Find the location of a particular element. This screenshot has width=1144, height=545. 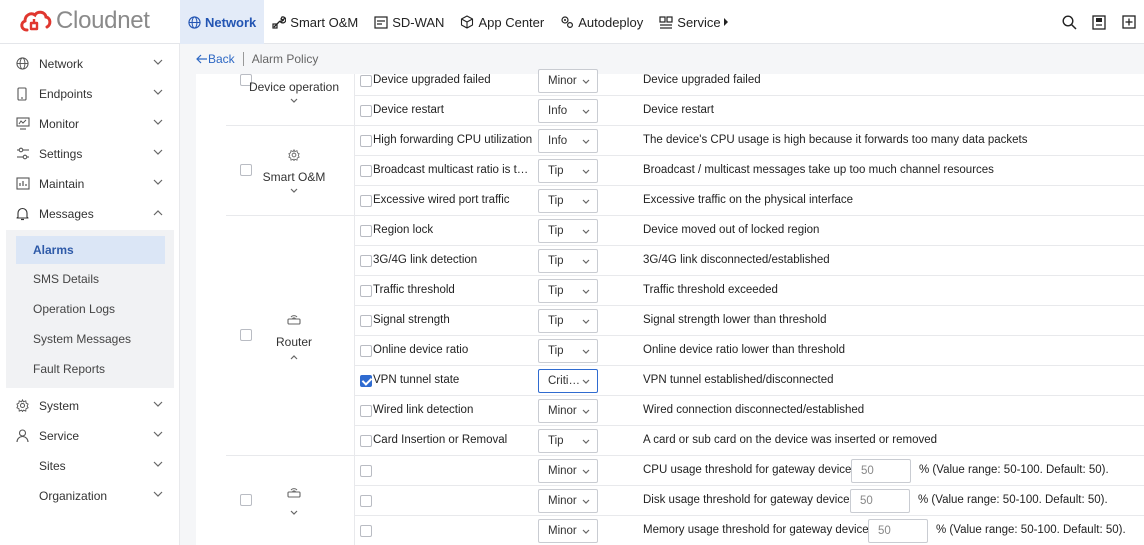

chevron-up-icon is located at coordinates (294, 357).